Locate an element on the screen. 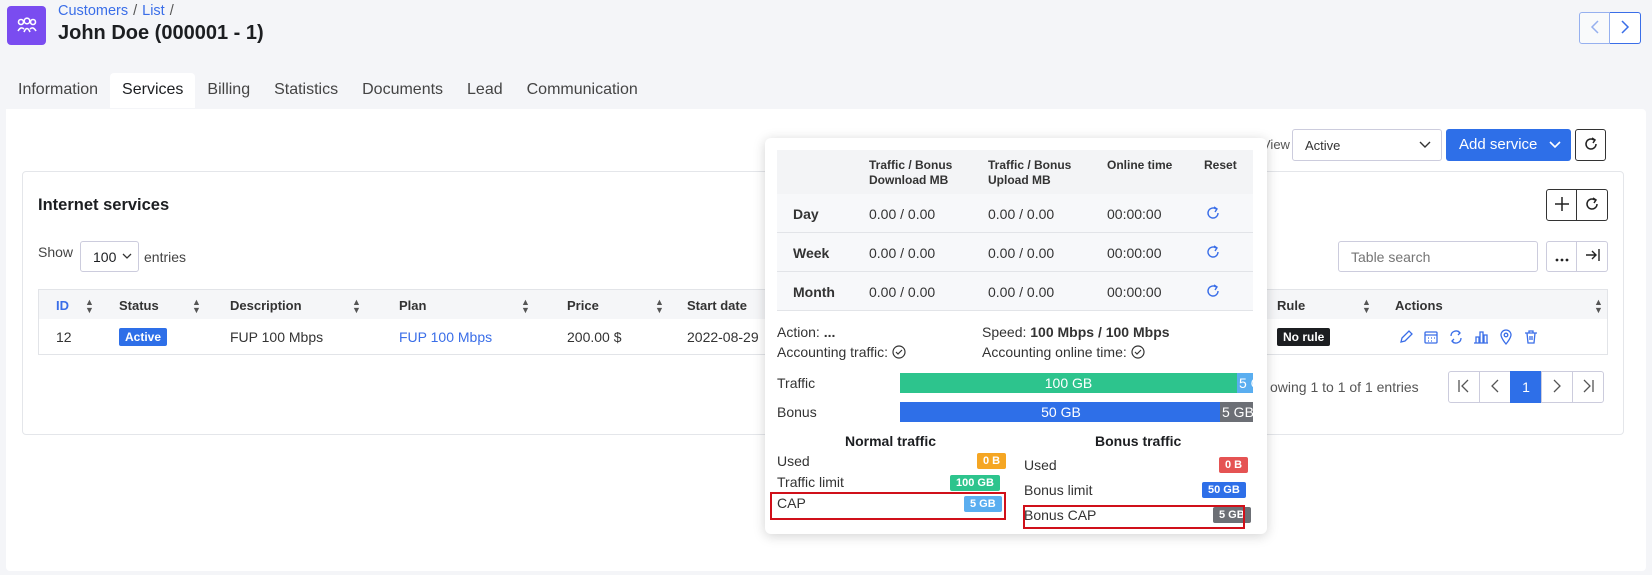 The height and width of the screenshot is (575, 1652). refresh-icon is located at coordinates (1591, 145).